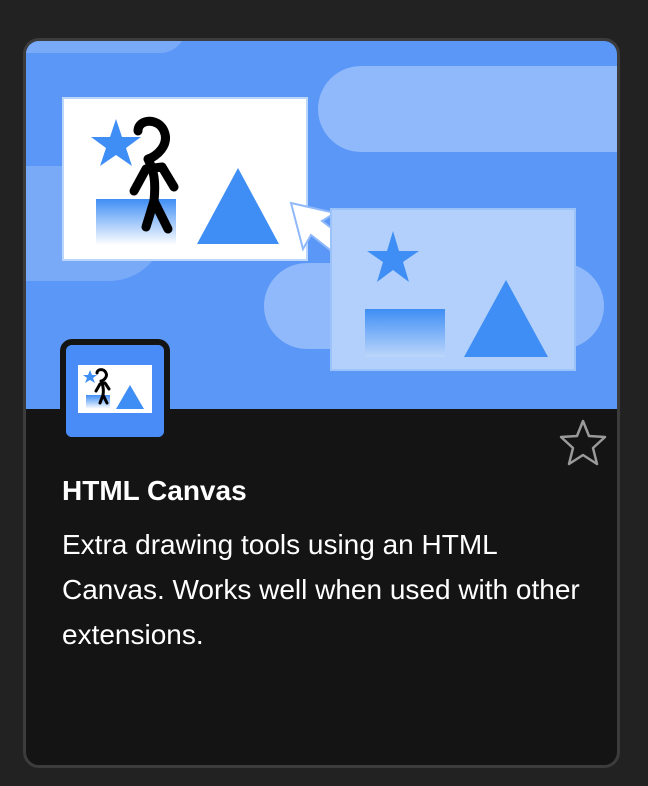 This screenshot has width=648, height=786. Describe the element at coordinates (115, 391) in the screenshot. I see `extension-thumbnail` at that location.